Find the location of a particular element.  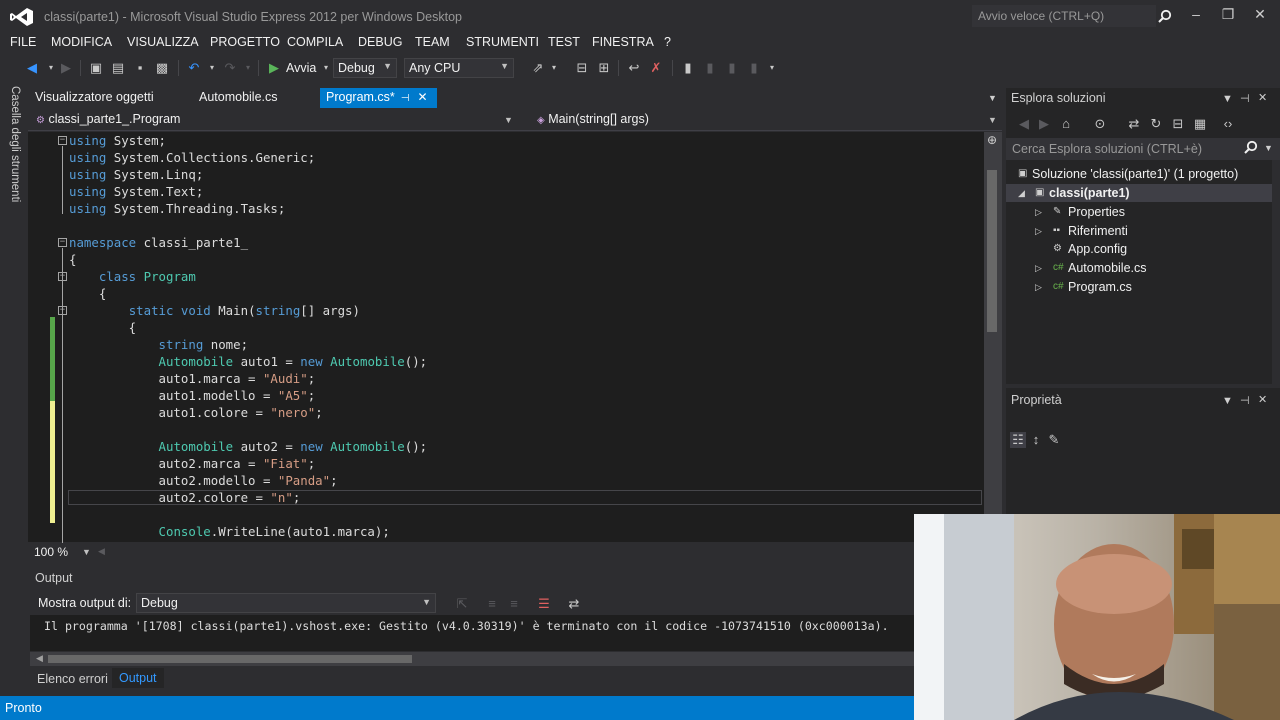

tab-automobile-cs: Automobile.cs is located at coordinates (238, 98).